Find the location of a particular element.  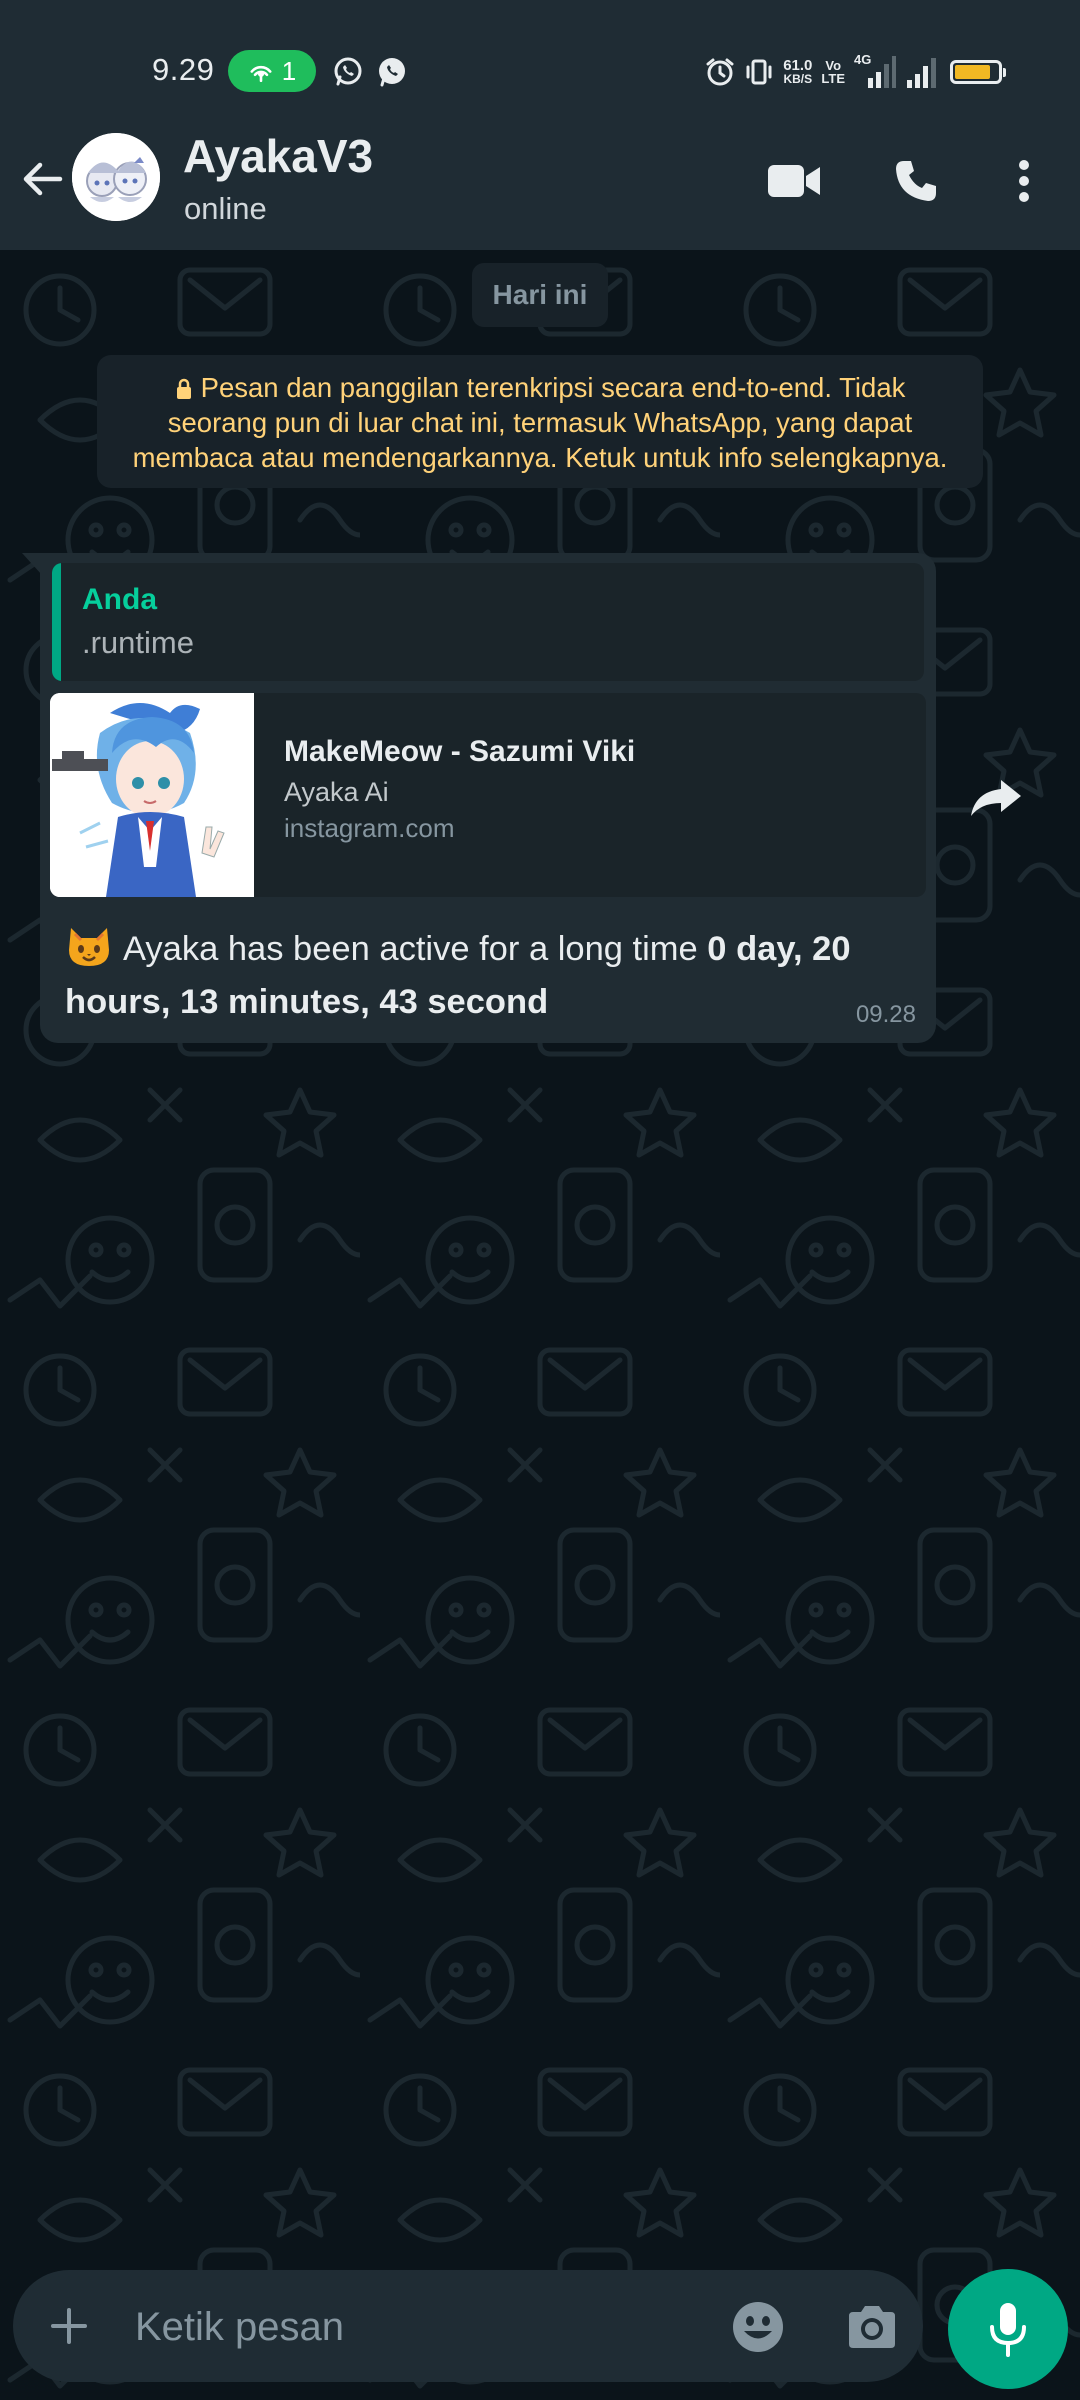

network-speed-unit: KB/S is located at coordinates (798, 79).